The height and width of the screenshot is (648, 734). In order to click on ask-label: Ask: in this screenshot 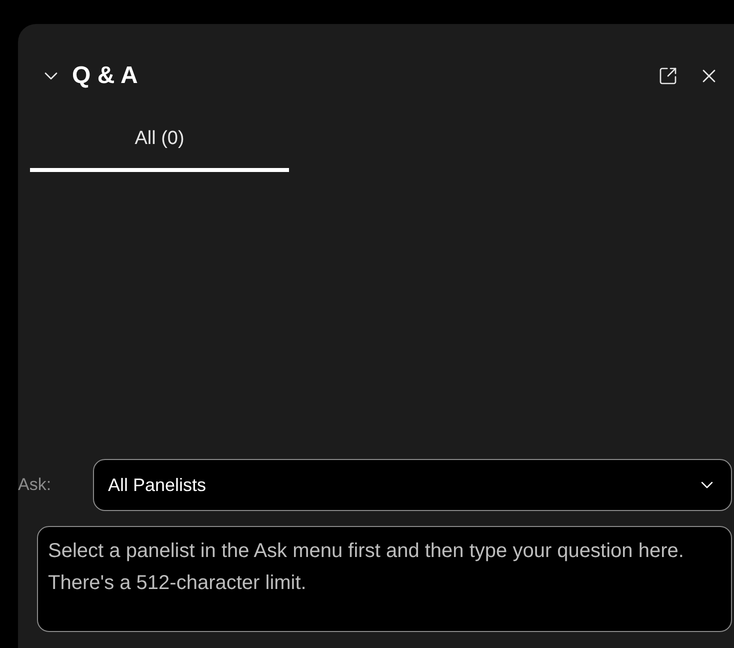, I will do `click(35, 485)`.